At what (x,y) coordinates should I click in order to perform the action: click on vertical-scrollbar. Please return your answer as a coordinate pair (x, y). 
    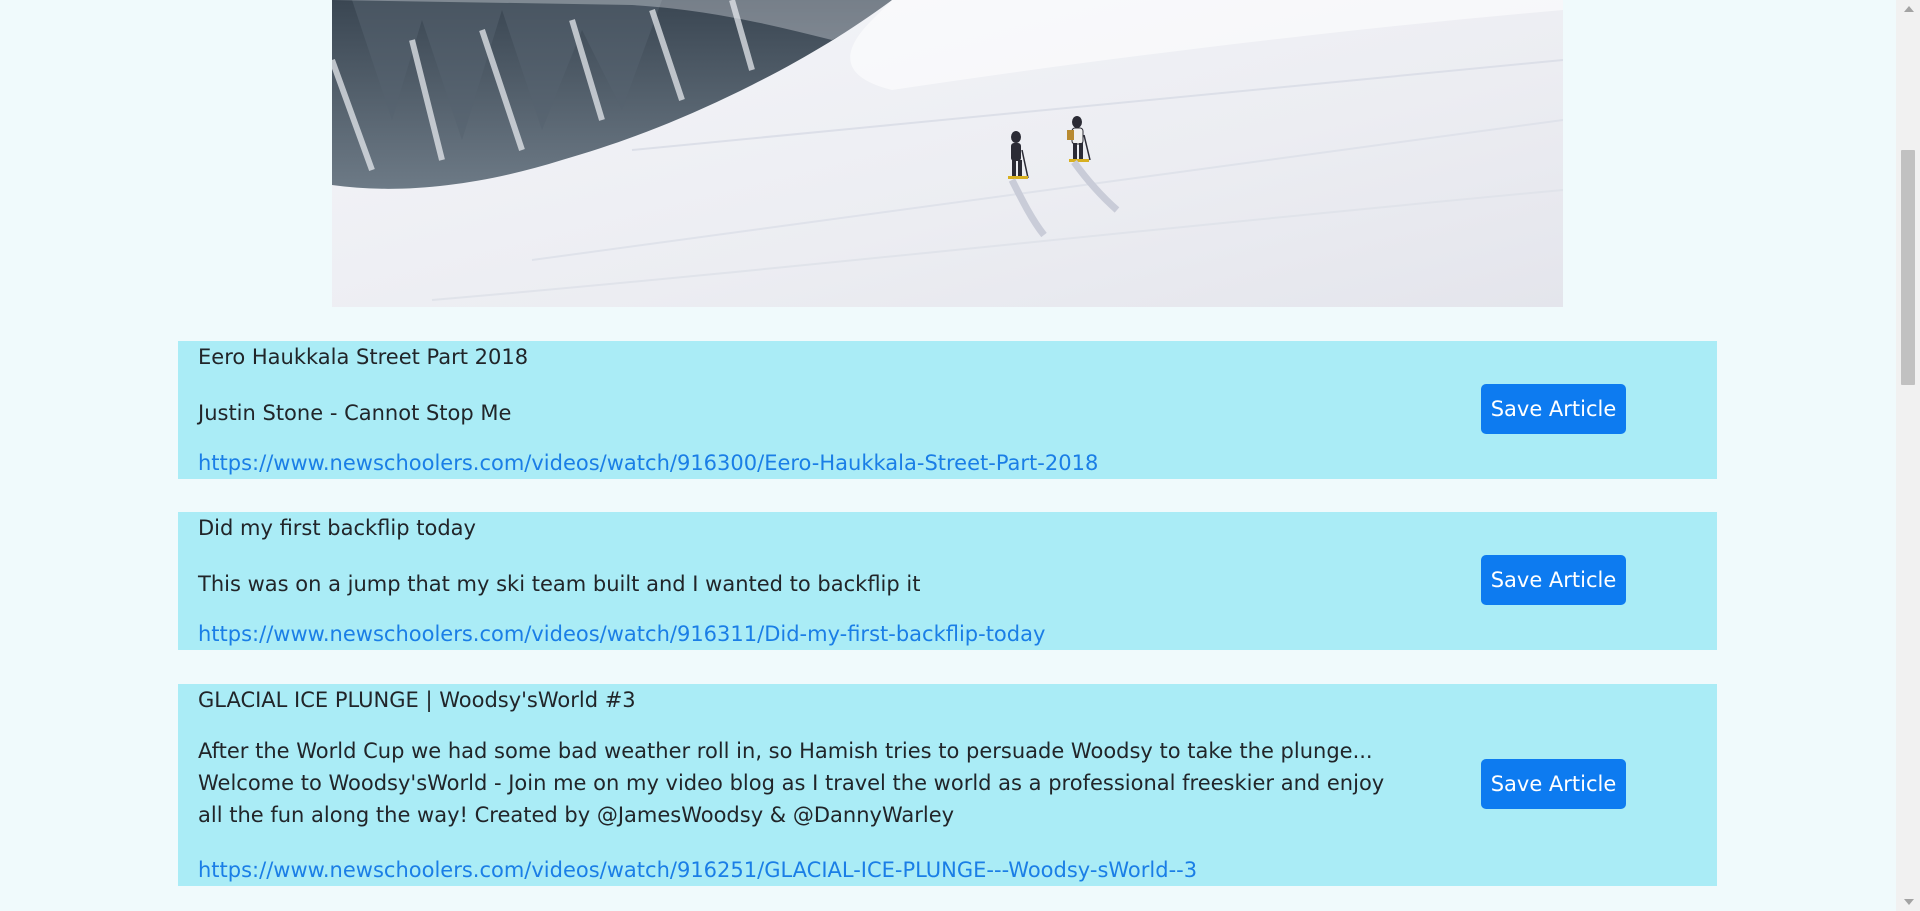
    Looking at the image, I should click on (1908, 455).